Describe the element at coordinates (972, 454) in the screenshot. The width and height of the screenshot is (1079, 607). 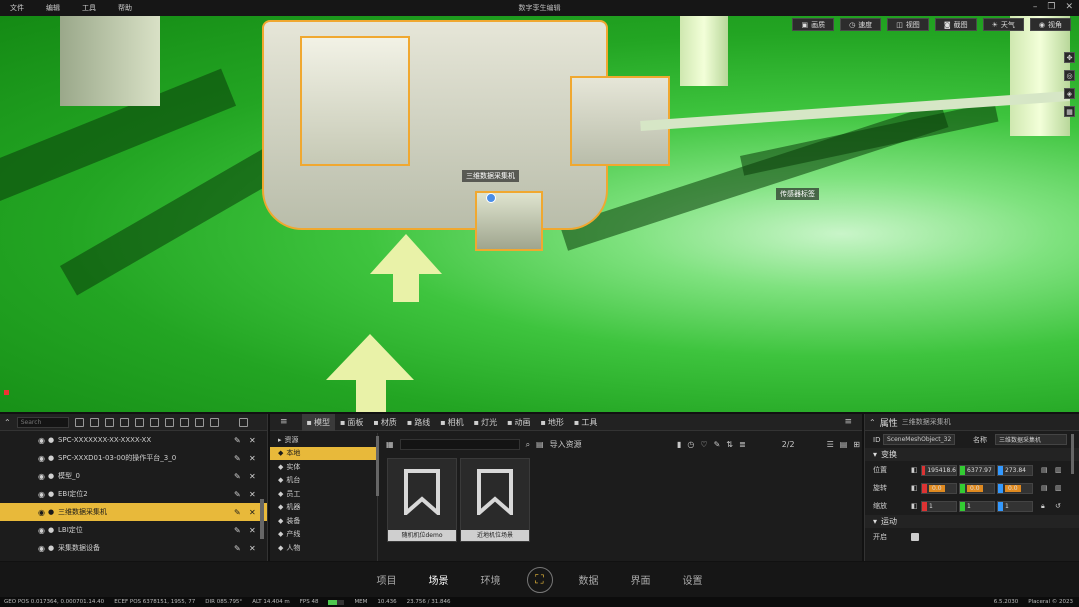
I see `transform-section: ▾ 变换` at that location.